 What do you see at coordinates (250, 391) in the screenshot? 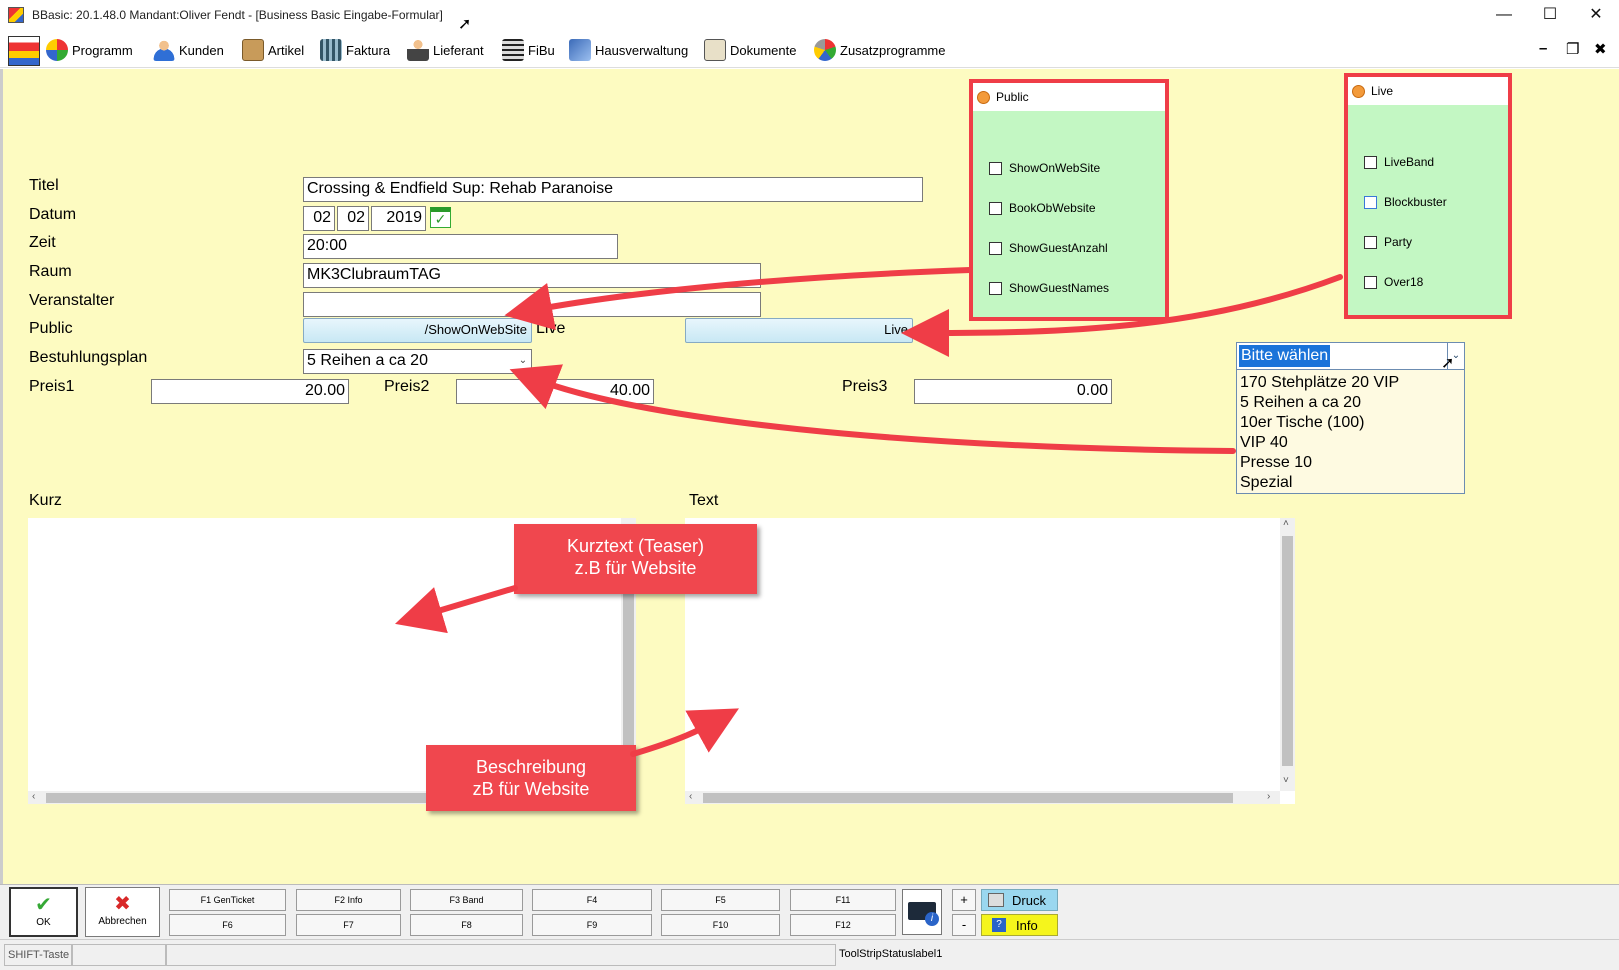
I see `preis1-input: 20.00` at bounding box center [250, 391].